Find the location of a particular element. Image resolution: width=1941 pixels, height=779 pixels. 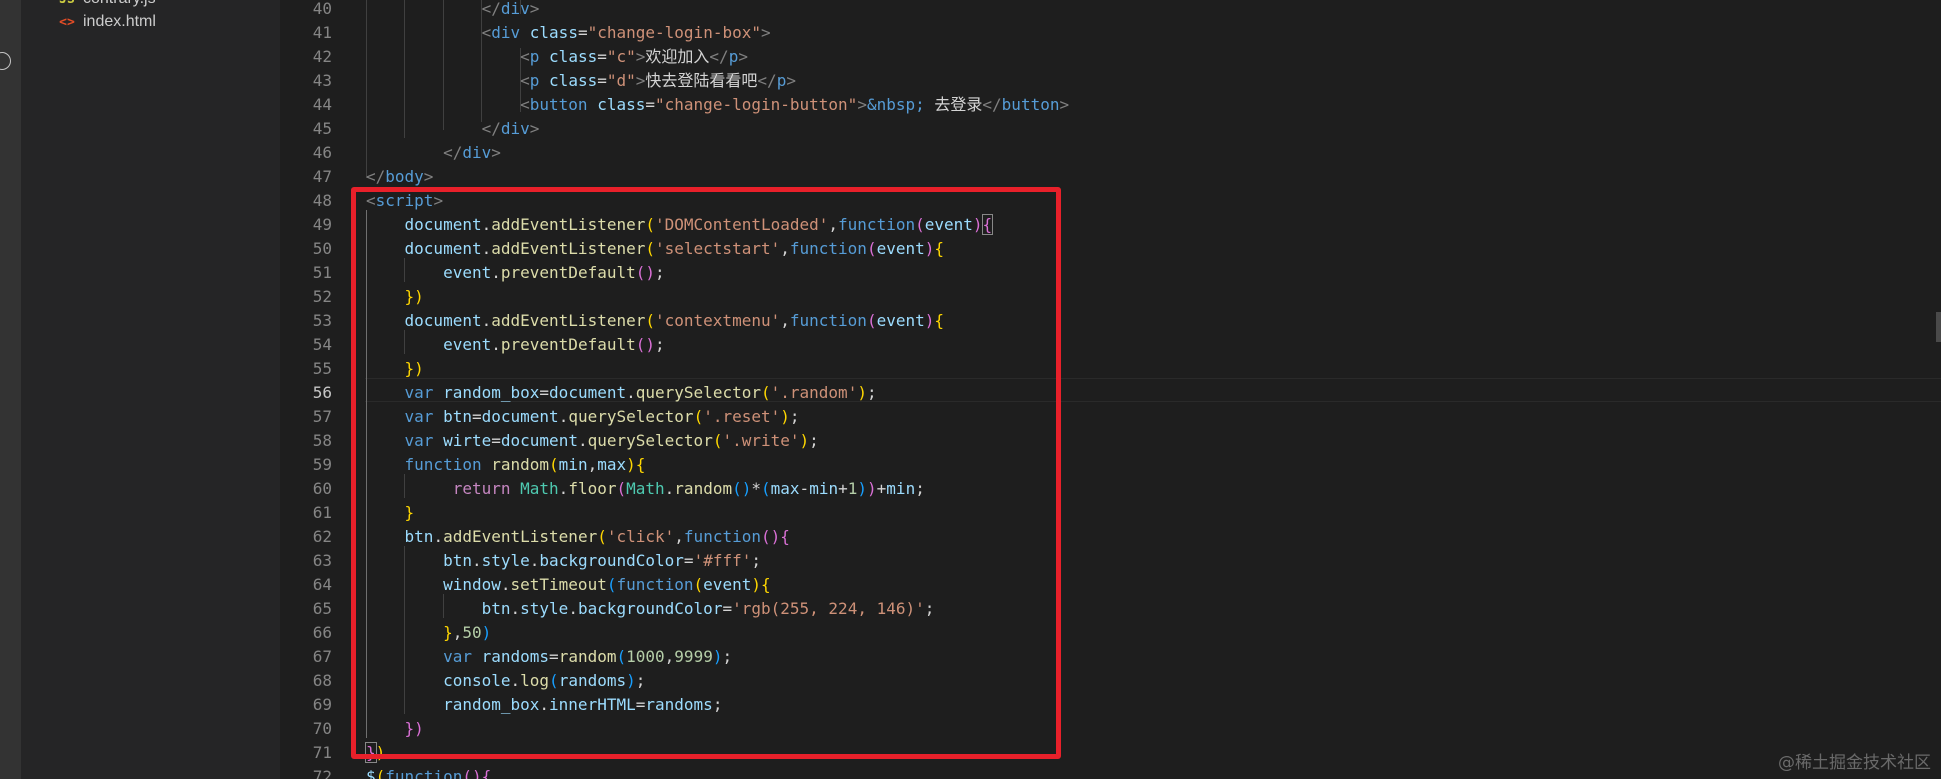

line-number: 72 is located at coordinates (322, 773).